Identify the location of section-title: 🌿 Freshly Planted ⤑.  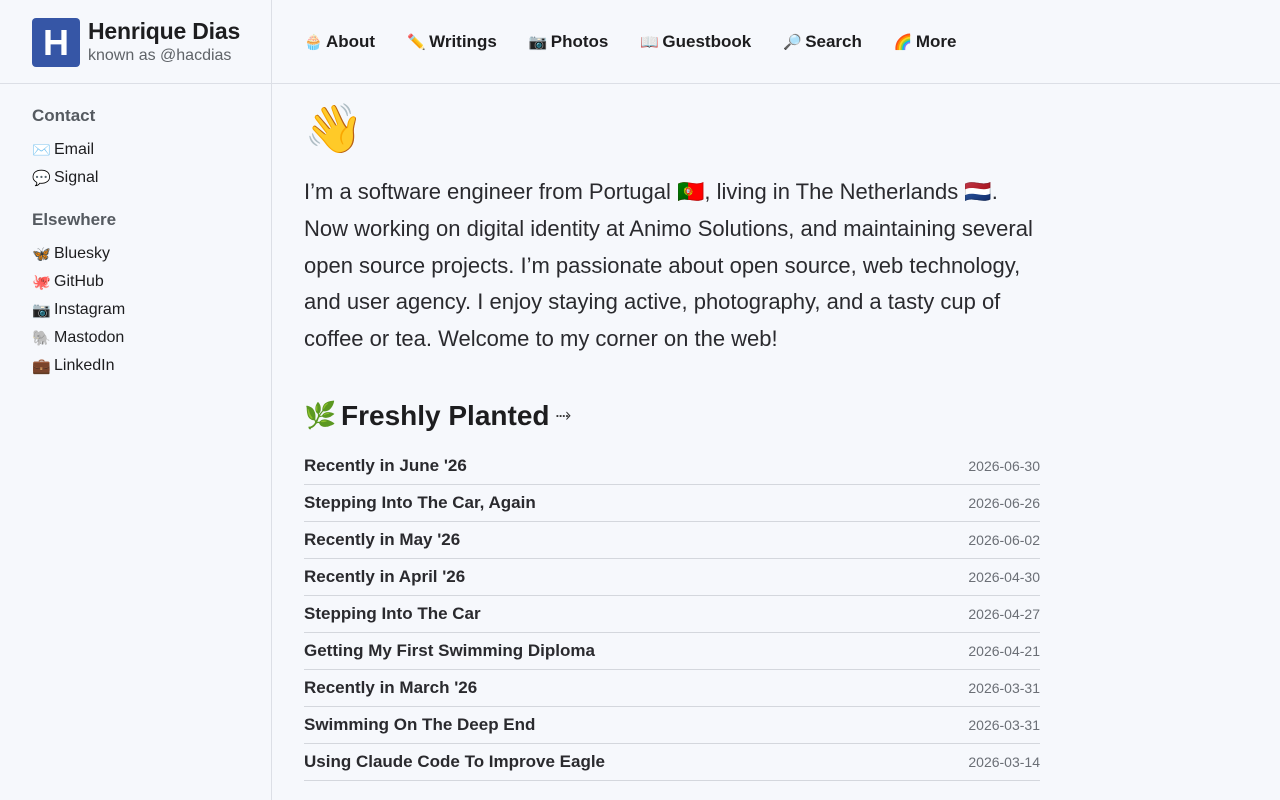
(672, 416).